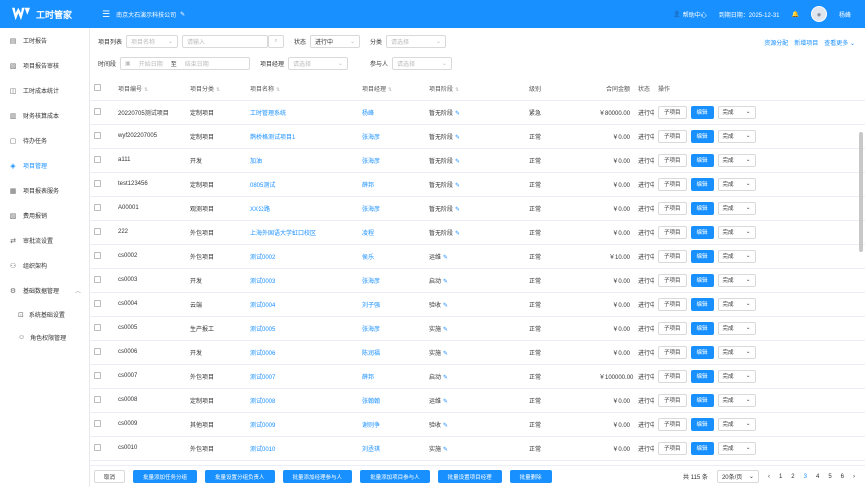 This screenshot has height=487, width=865. I want to click on header-category: 项目分类 ⇅, so click(216, 89).